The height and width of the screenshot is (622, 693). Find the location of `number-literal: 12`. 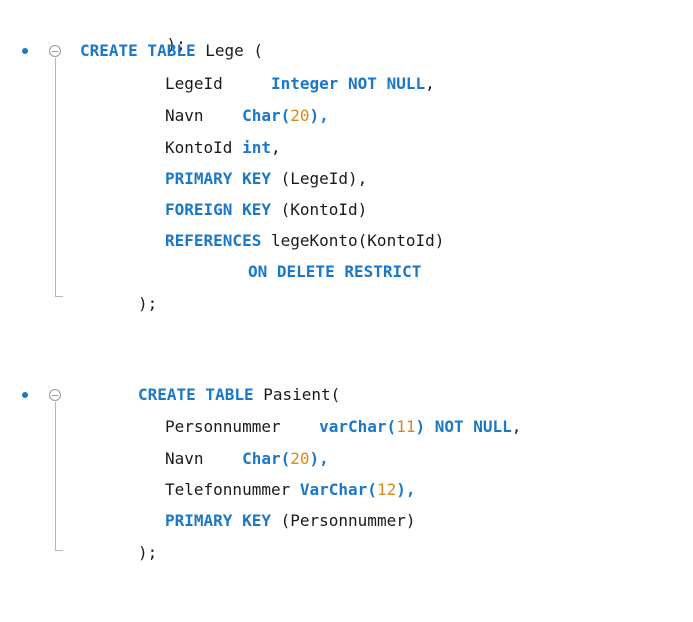

number-literal: 12 is located at coordinates (386, 489).